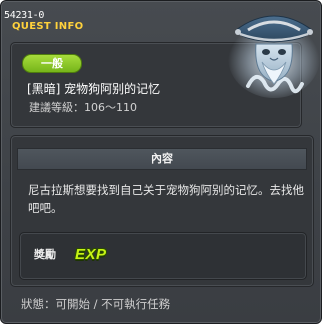  Describe the element at coordinates (48, 26) in the screenshot. I see `window-title: QUEST INFO` at that location.